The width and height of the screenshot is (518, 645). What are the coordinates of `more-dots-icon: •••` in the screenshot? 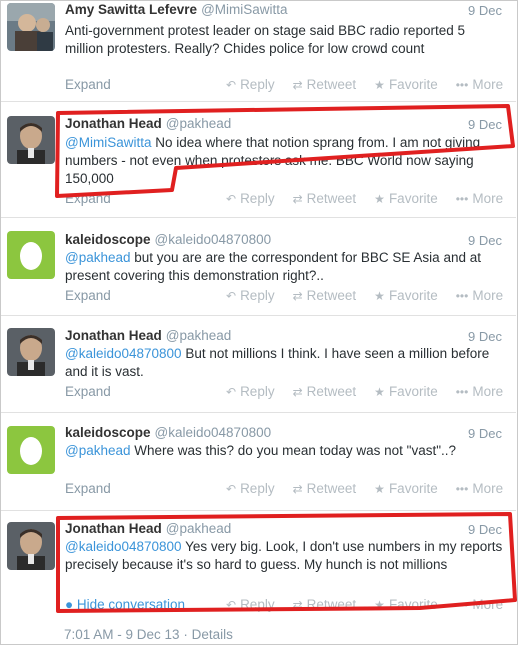 It's located at (462, 199).